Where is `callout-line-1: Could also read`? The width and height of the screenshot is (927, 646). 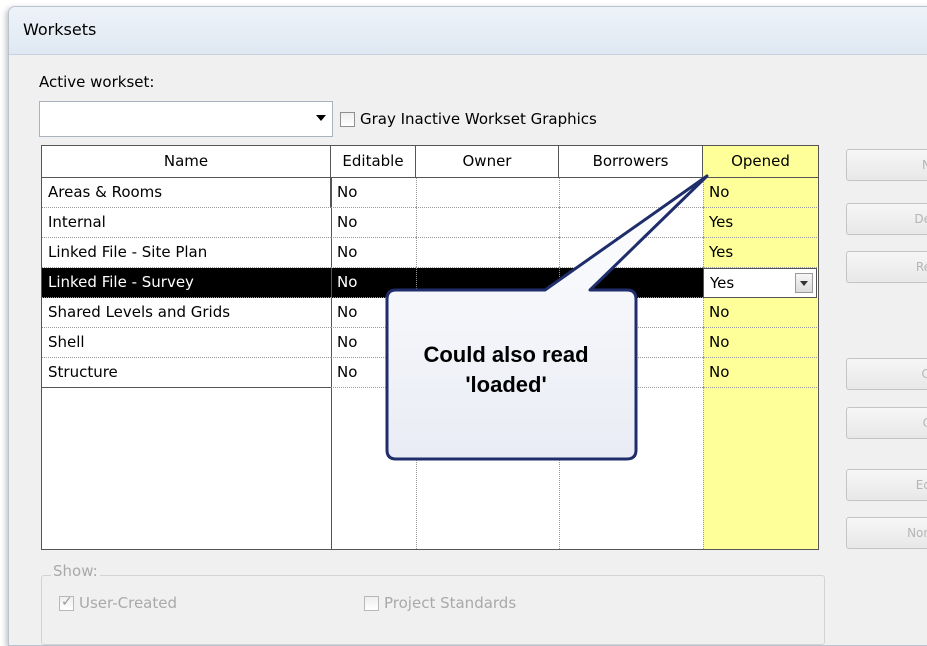
callout-line-1: Could also read is located at coordinates (506, 354).